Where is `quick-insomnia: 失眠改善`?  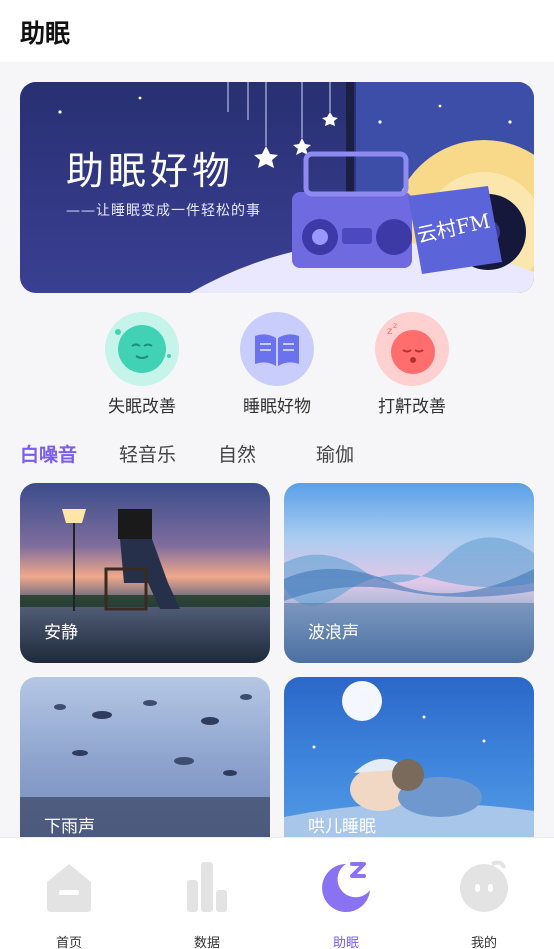 quick-insomnia: 失眠改善 is located at coordinates (142, 364).